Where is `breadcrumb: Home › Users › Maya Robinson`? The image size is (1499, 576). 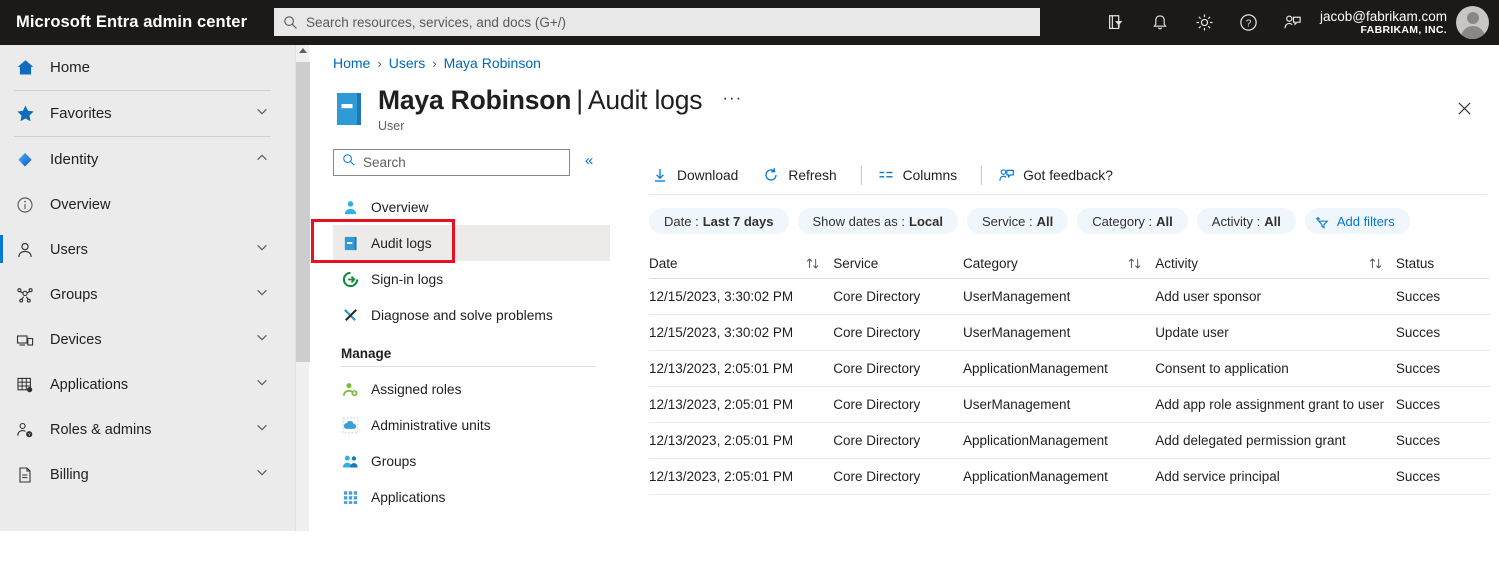 breadcrumb: Home › Users › Maya Robinson is located at coordinates (437, 63).